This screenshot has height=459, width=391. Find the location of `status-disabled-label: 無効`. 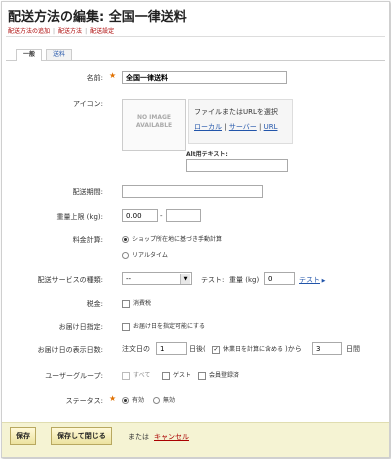

status-disabled-label: 無効 is located at coordinates (169, 400).